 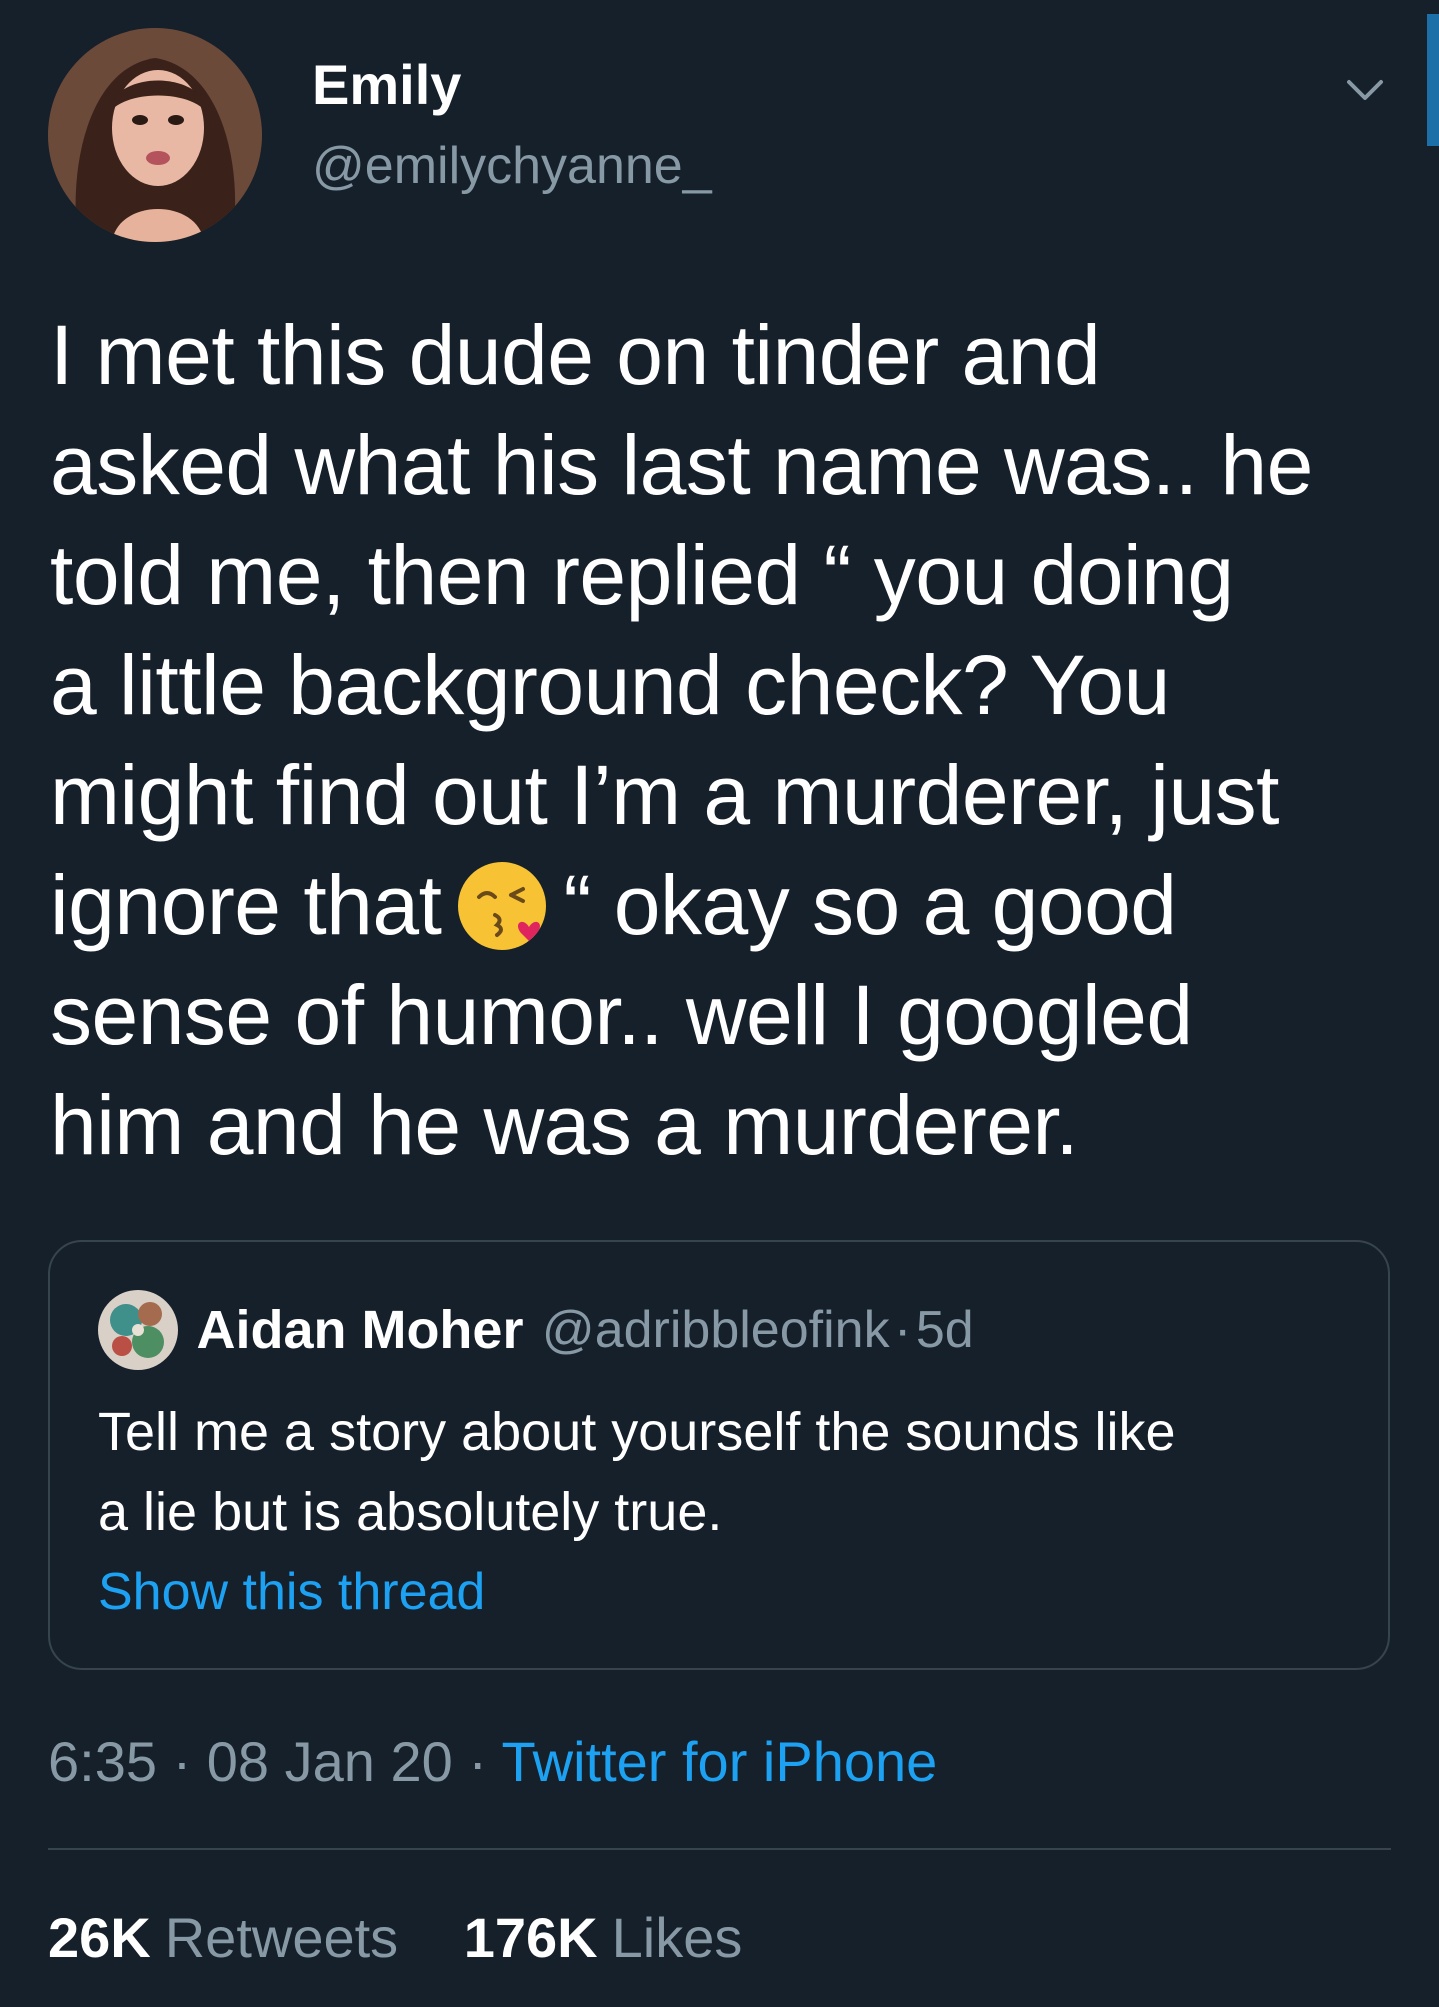 I want to click on tweet-line-part: “ okay so a good, so click(x=870, y=905).